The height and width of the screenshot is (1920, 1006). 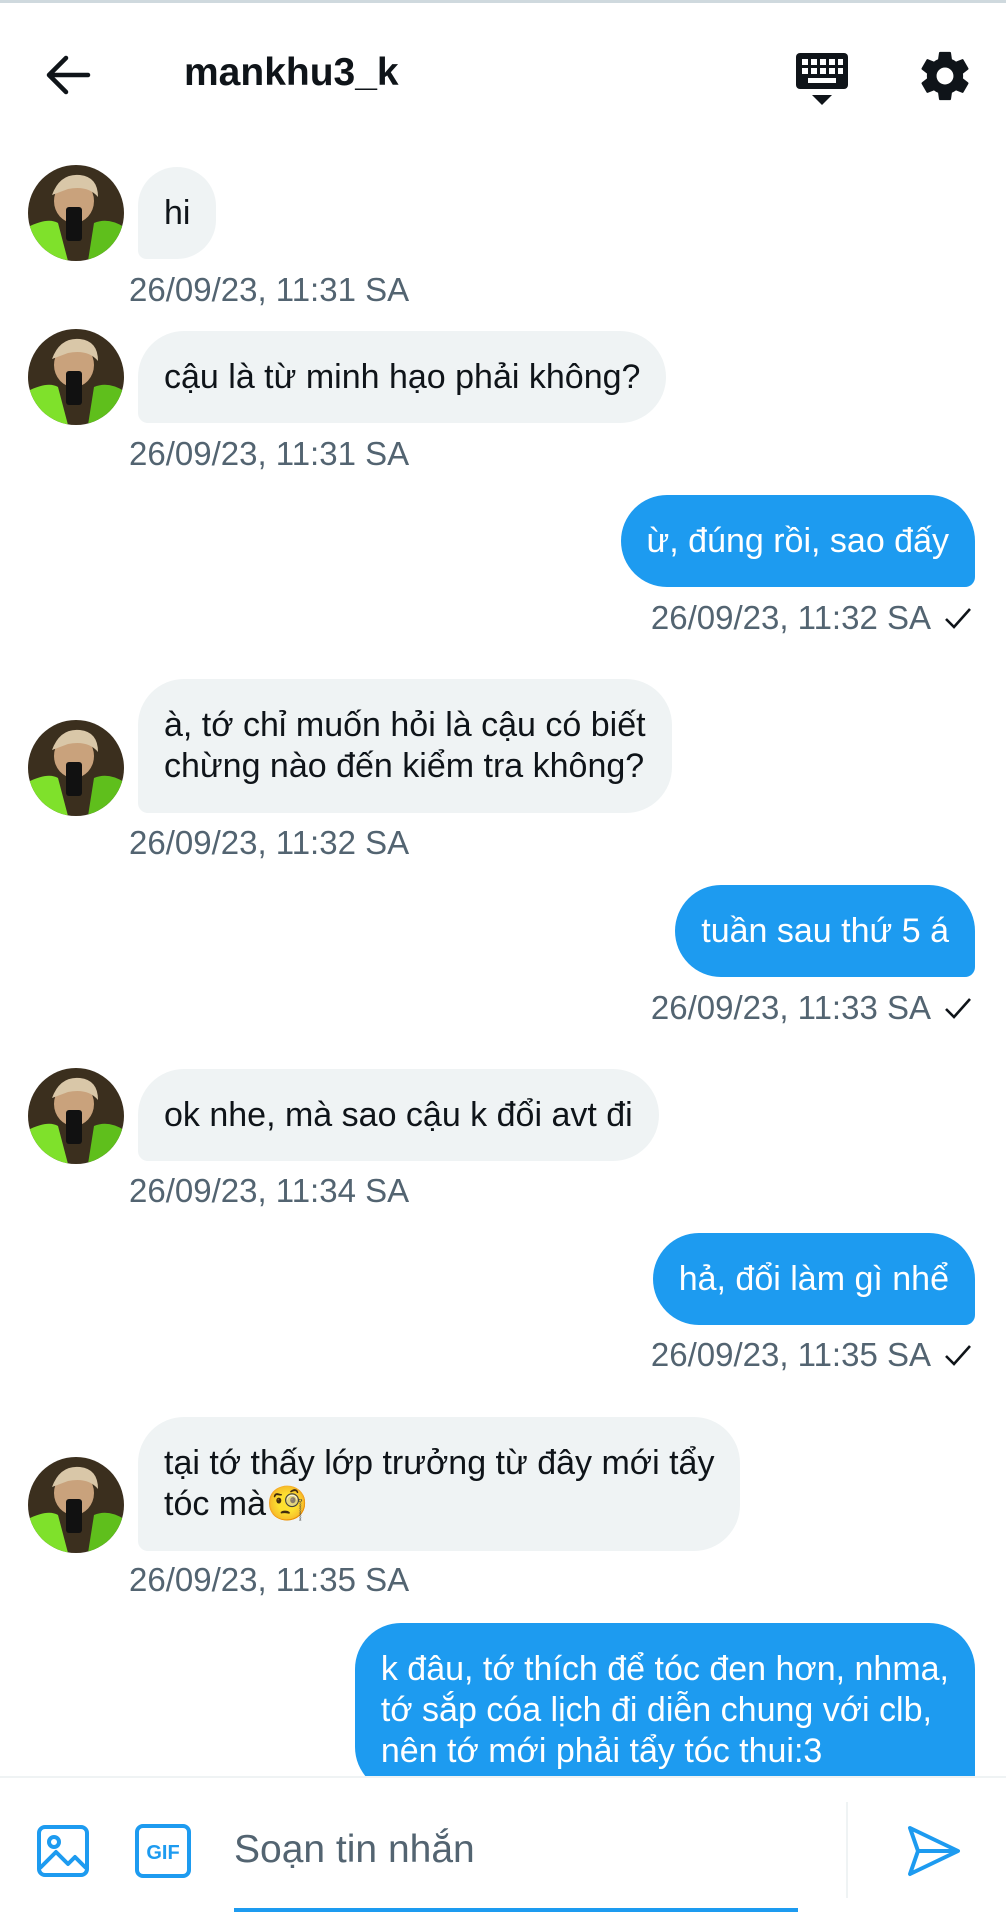 I want to click on outgoing-message-bubble: hả, đổi làm gì nhể, so click(x=813, y=1279).